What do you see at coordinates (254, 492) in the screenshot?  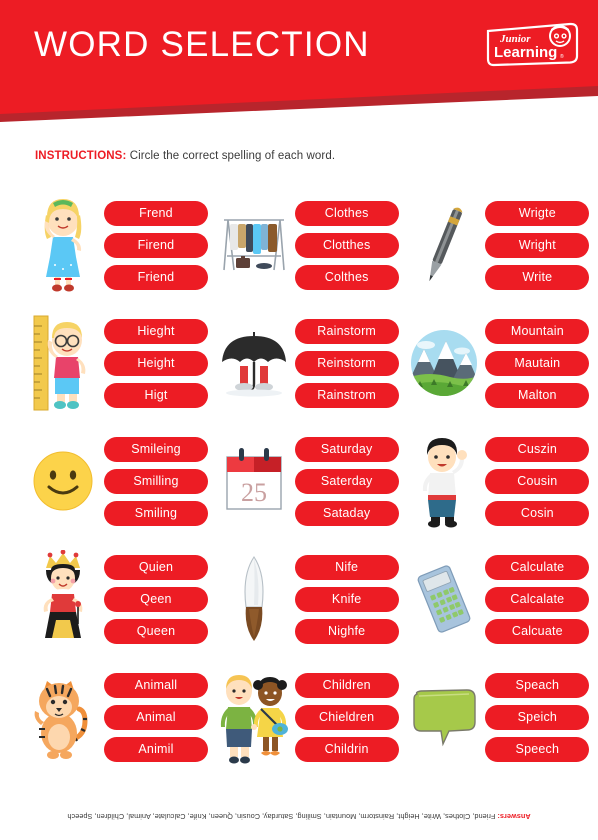 I see `calendar-day: 25` at bounding box center [254, 492].